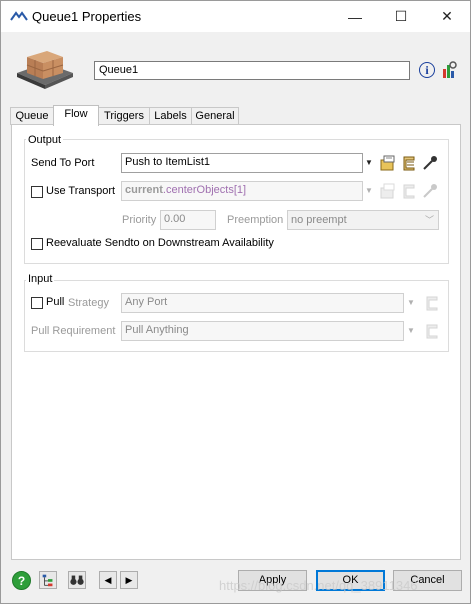 The height and width of the screenshot is (604, 471). Describe the element at coordinates (252, 70) in the screenshot. I see `object-name-input: Queue1` at that location.